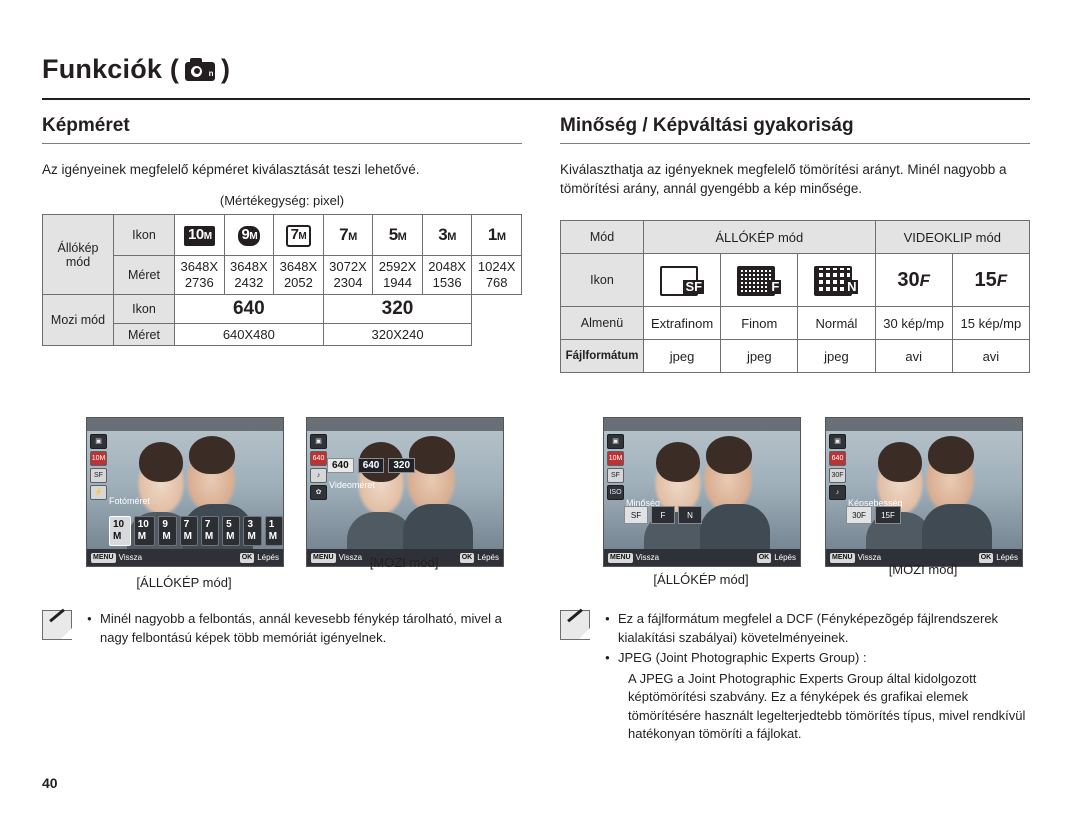 Image resolution: width=1080 pixels, height=815 pixels. What do you see at coordinates (496, 275) in the screenshot?
I see `still-size-6: 1024X 768` at bounding box center [496, 275].